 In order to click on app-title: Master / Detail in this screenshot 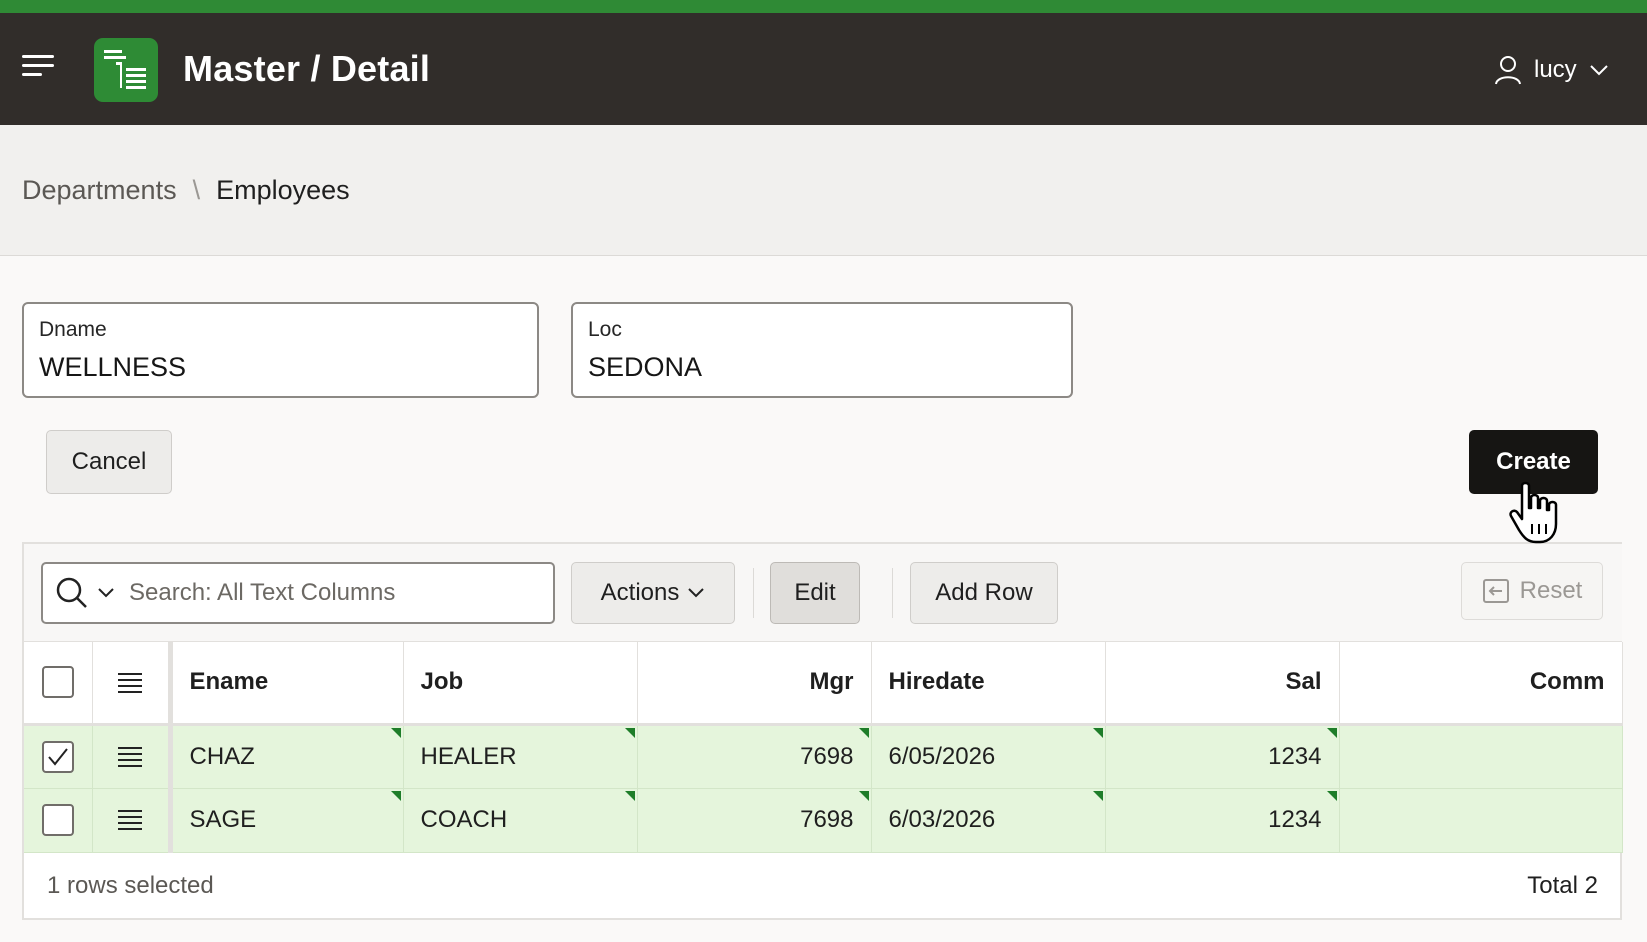, I will do `click(306, 69)`.